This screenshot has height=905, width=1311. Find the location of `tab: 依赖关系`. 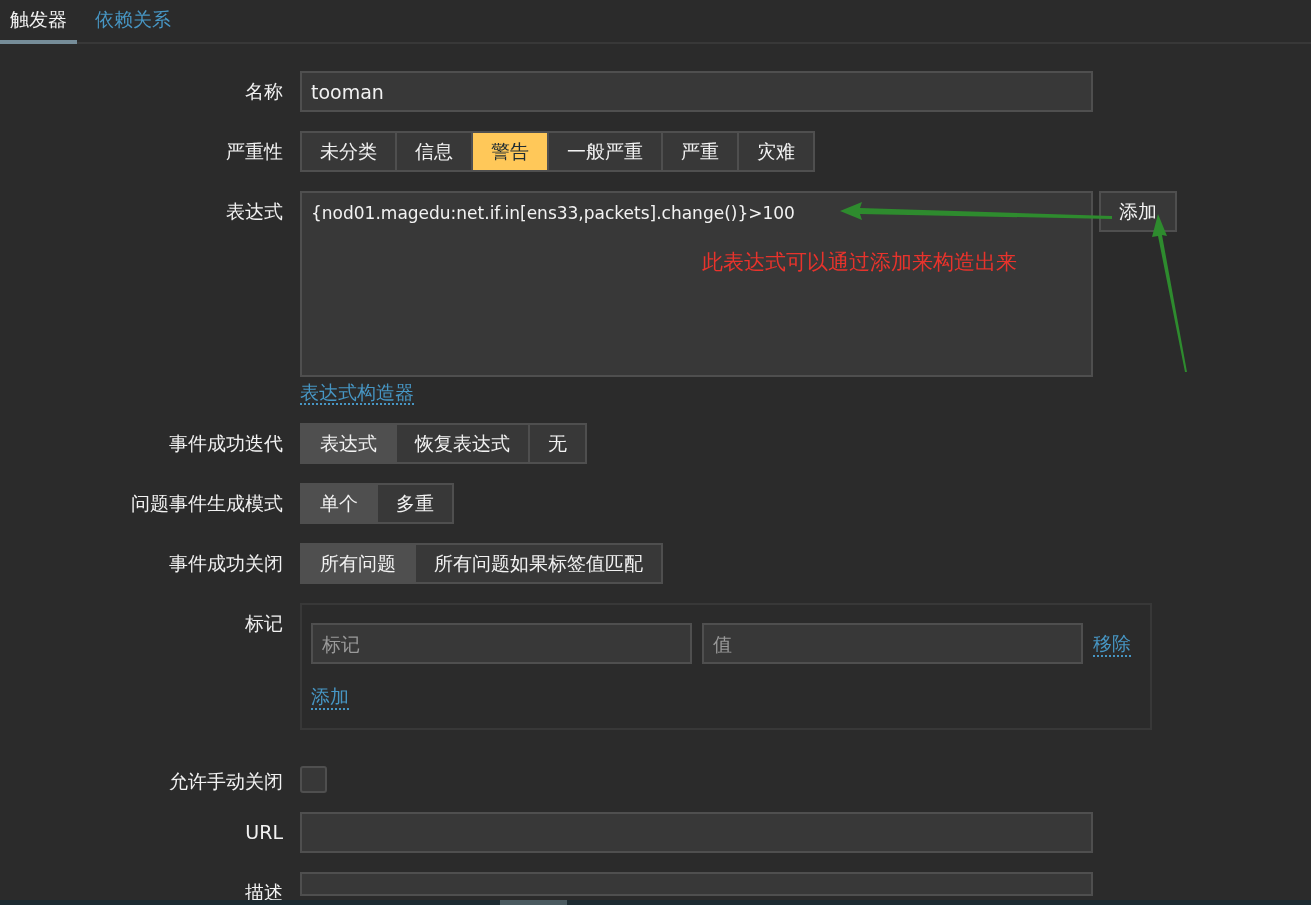

tab: 依赖关系 is located at coordinates (133, 22).